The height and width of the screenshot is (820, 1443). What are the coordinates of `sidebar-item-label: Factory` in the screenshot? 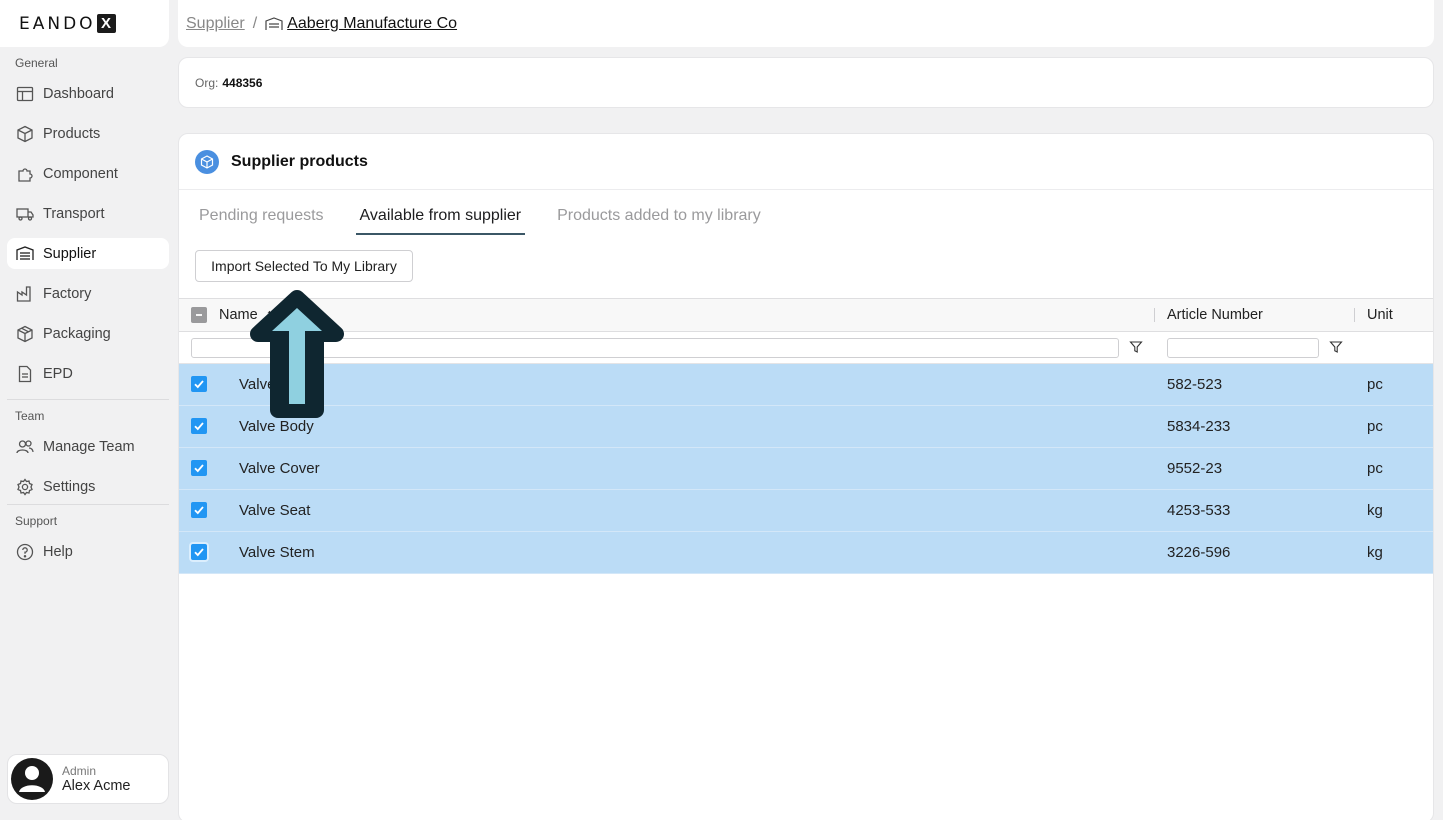 It's located at (67, 293).